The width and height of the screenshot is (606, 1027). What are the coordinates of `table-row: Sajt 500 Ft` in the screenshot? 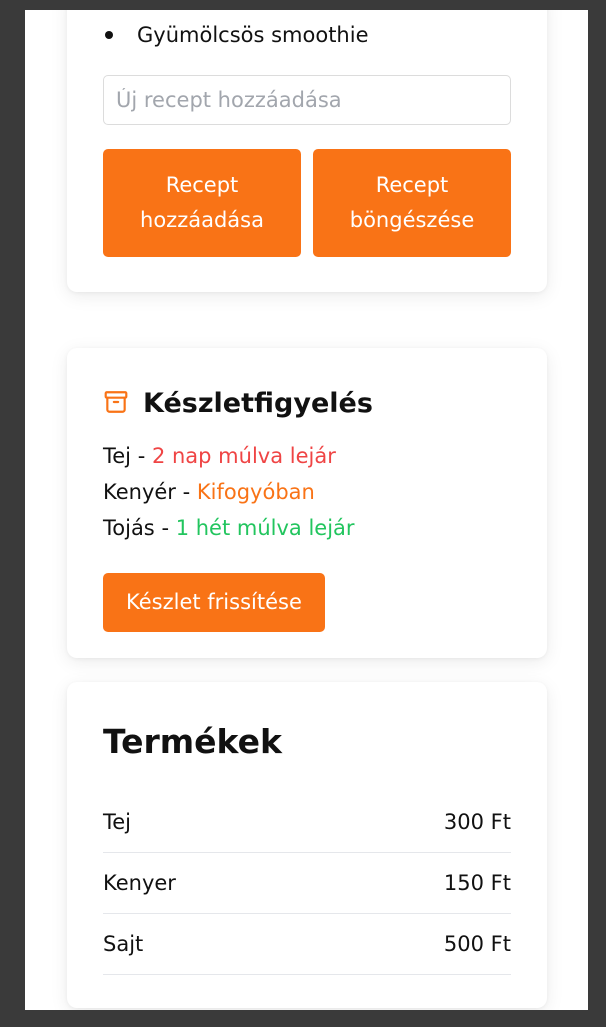 It's located at (307, 944).